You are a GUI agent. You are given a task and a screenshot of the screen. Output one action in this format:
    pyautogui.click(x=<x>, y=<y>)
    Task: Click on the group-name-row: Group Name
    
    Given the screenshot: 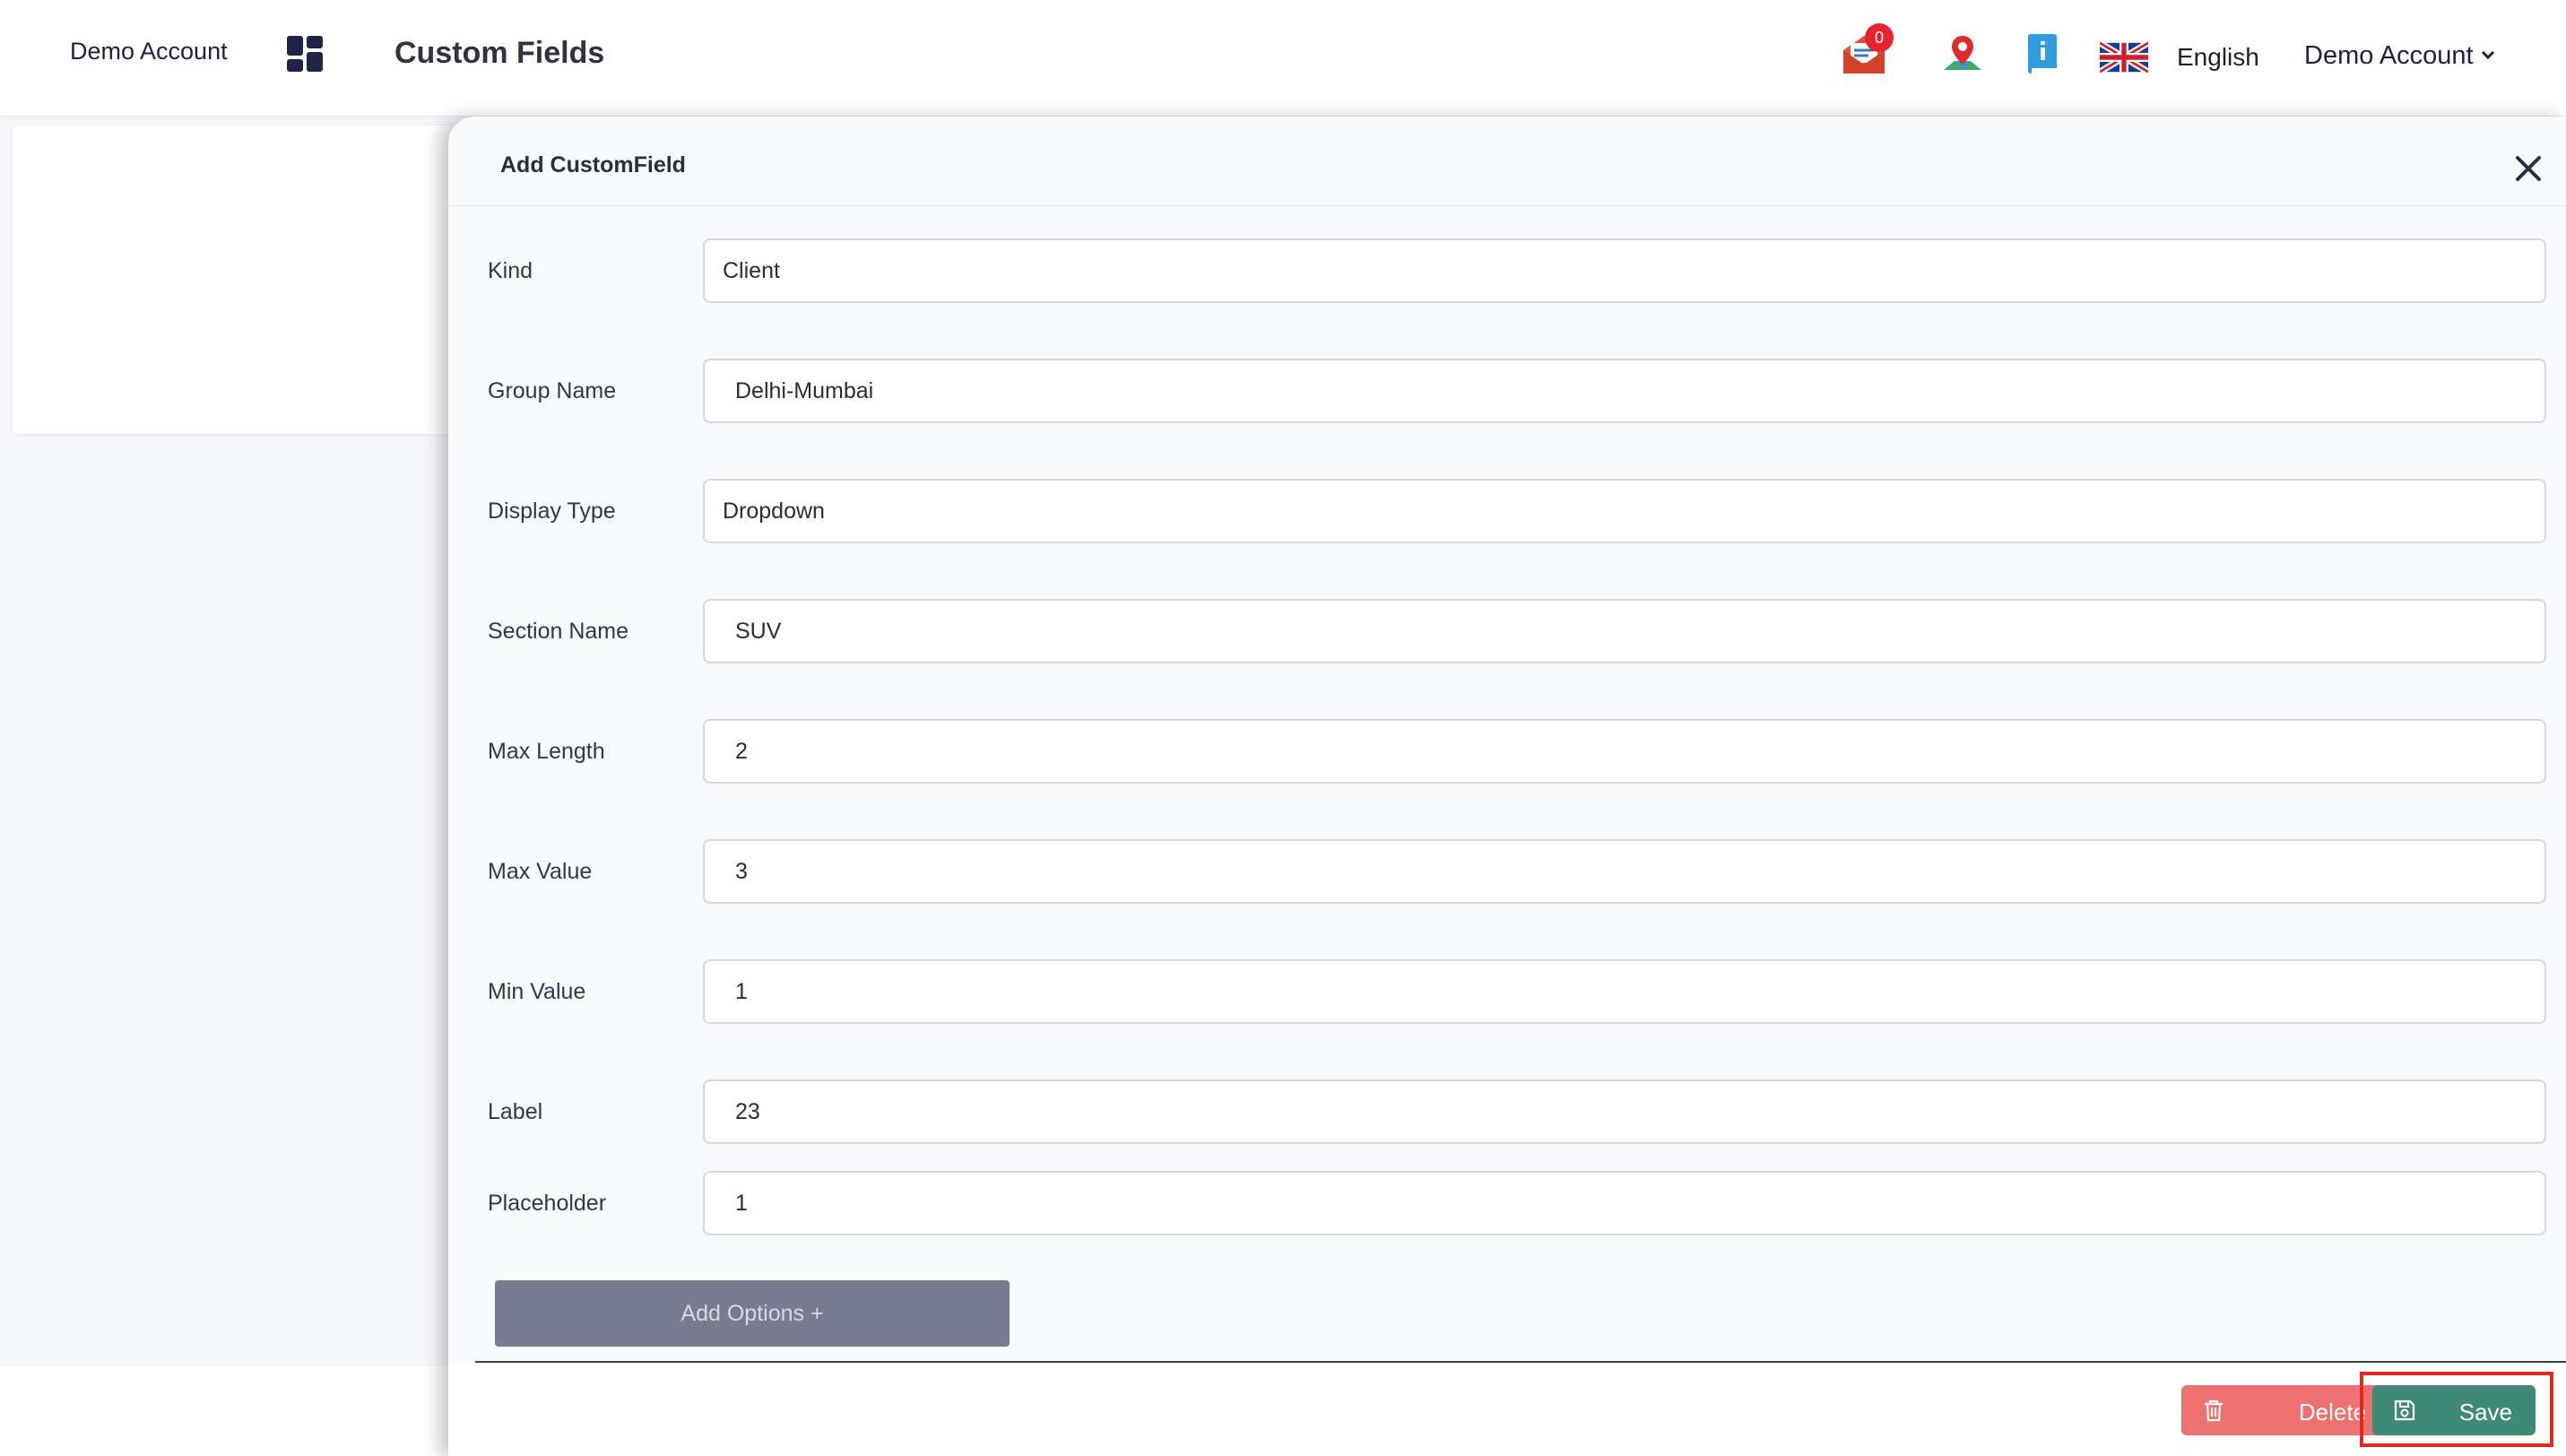 What is the action you would take?
    pyautogui.click(x=1507, y=391)
    